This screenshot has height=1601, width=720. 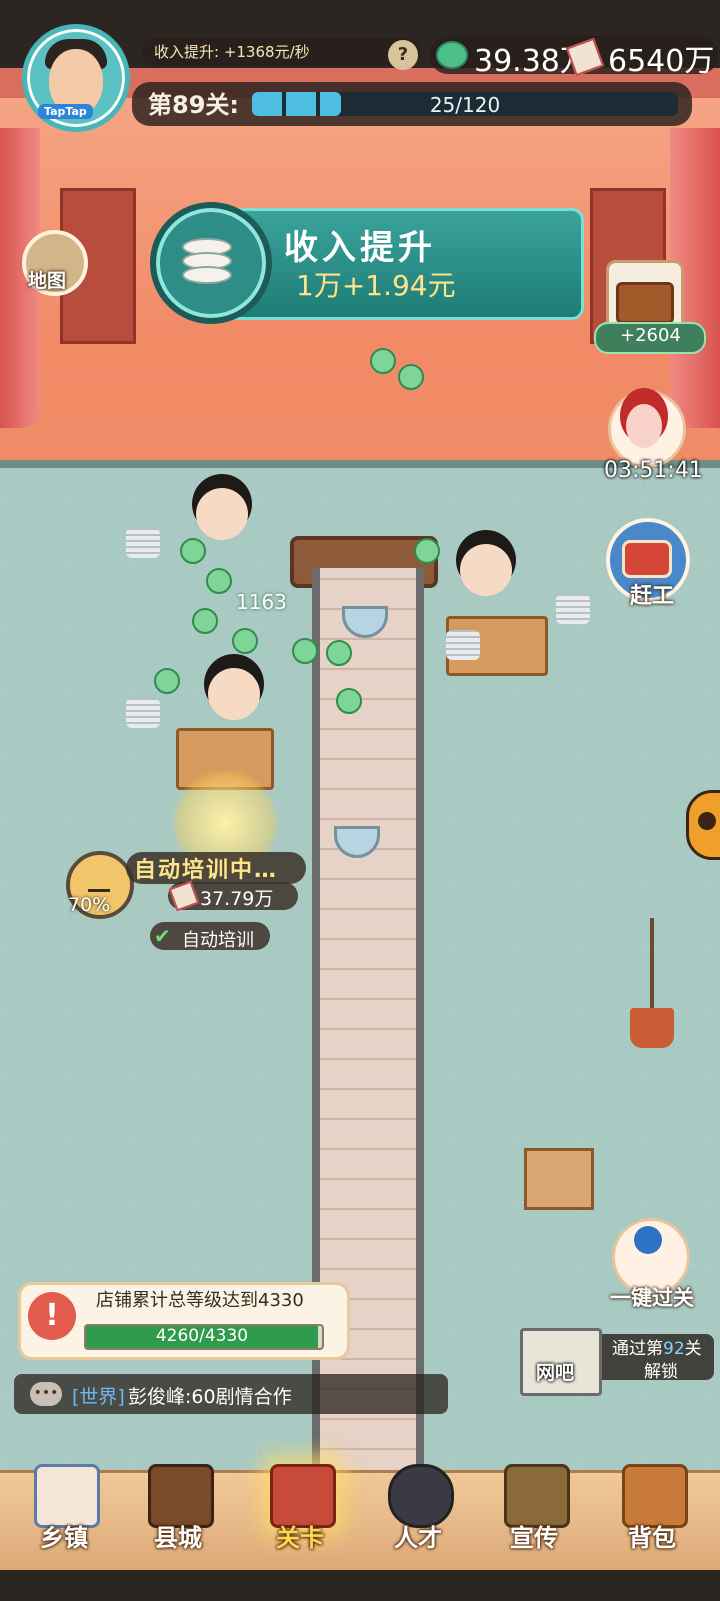 I want to click on coin, so click(x=207, y=275).